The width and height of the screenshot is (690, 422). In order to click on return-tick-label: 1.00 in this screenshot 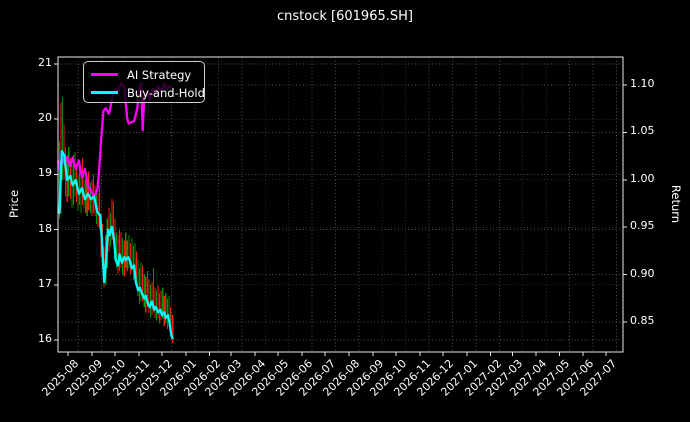, I will do `click(642, 178)`.